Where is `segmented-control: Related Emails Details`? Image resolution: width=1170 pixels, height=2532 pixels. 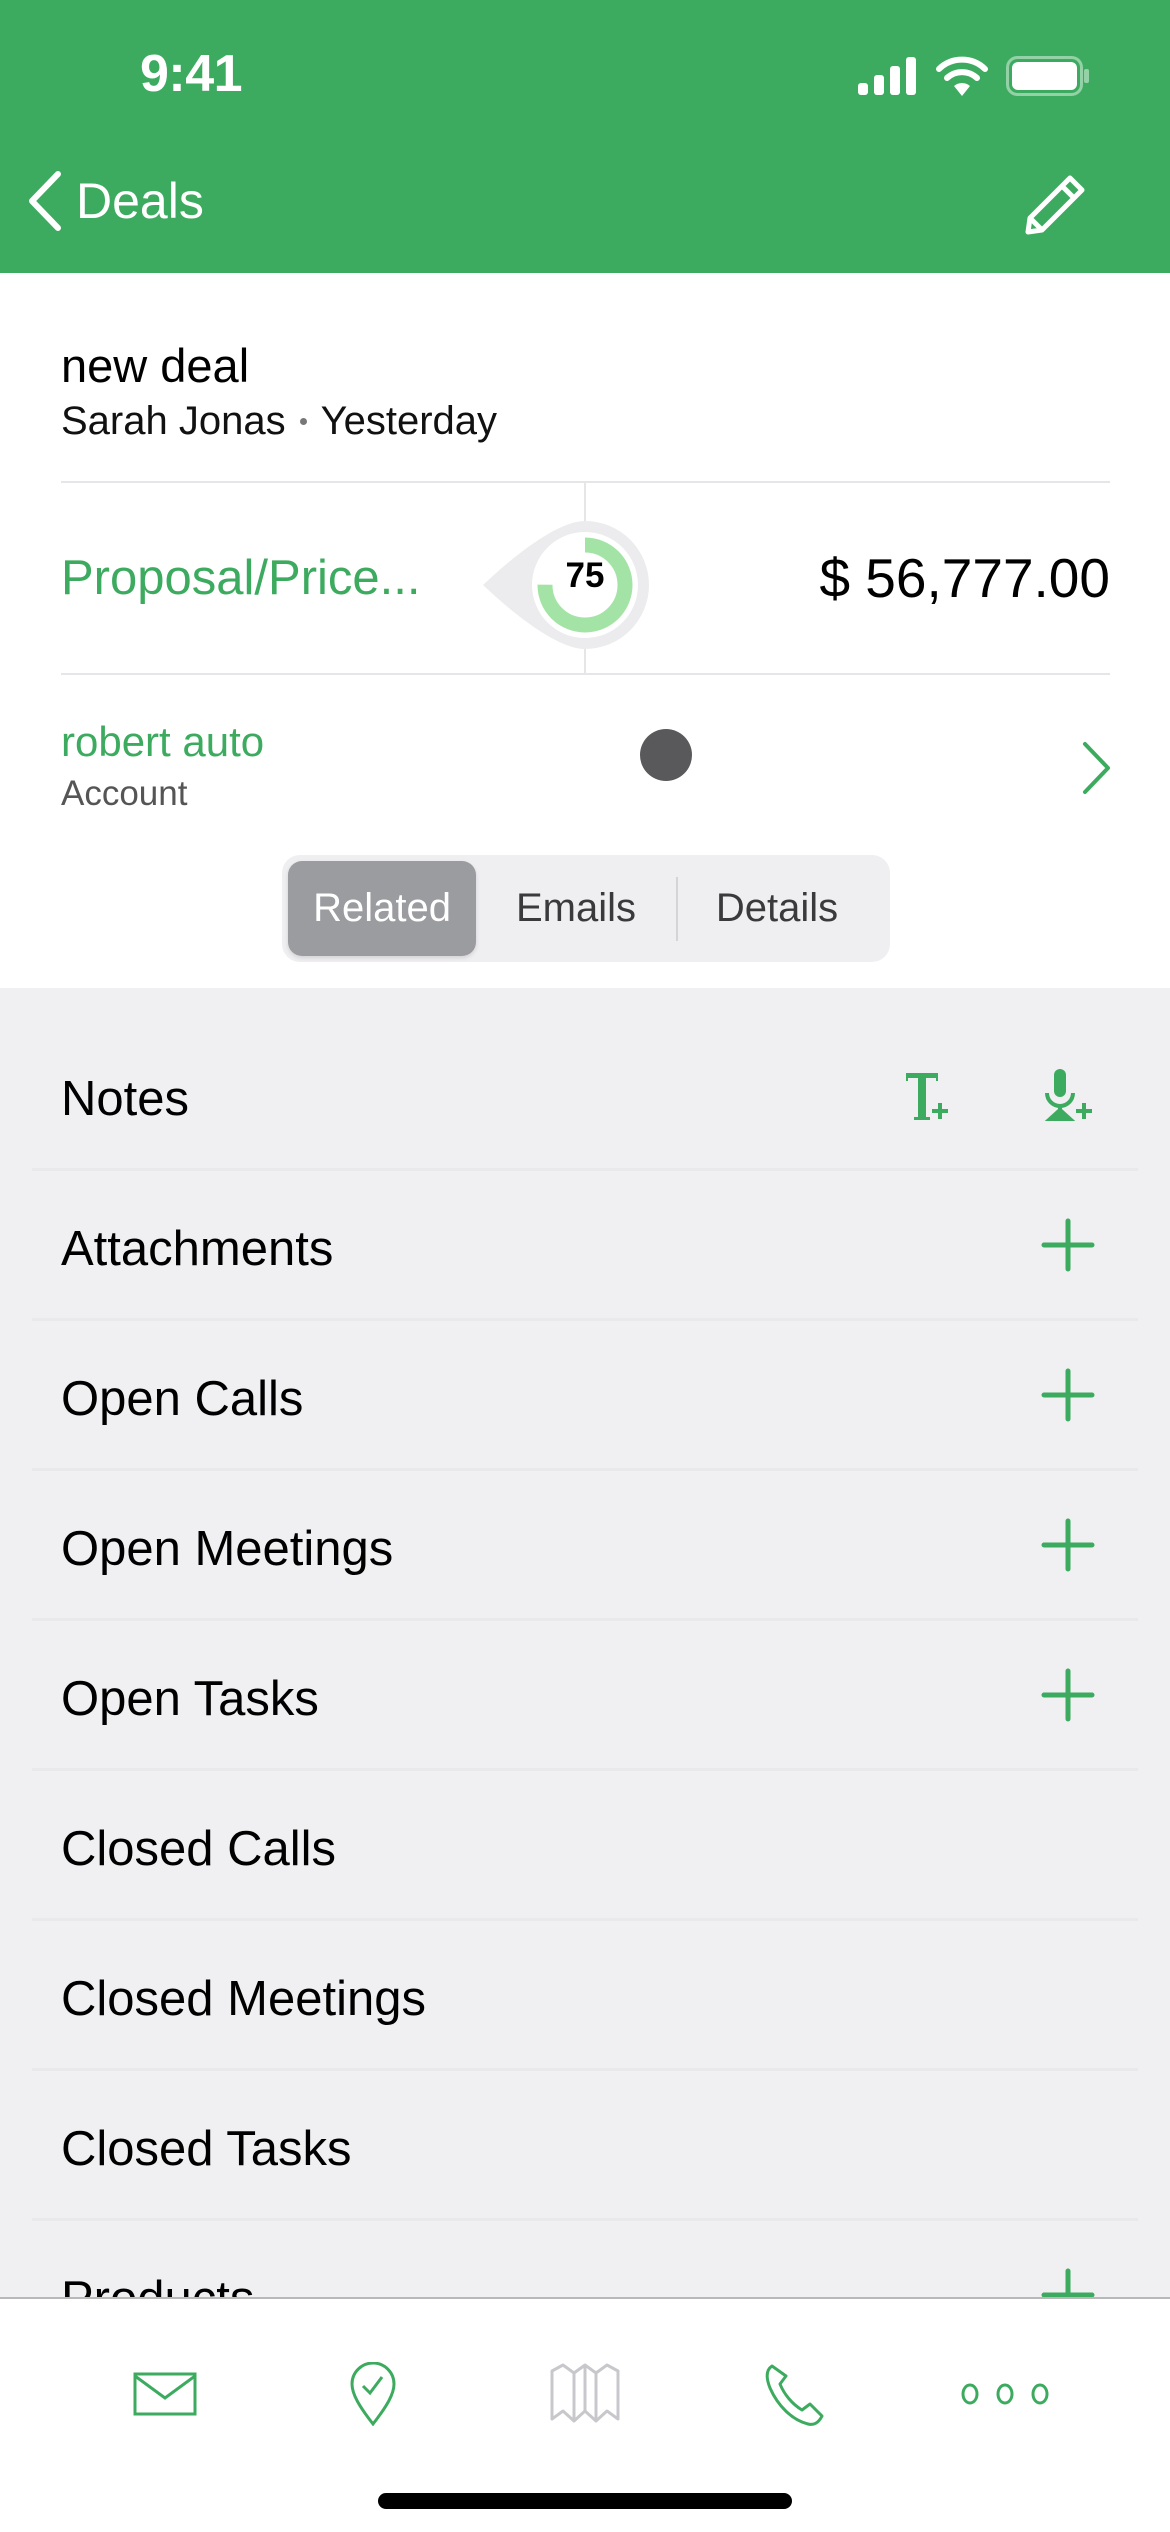 segmented-control: Related Emails Details is located at coordinates (586, 908).